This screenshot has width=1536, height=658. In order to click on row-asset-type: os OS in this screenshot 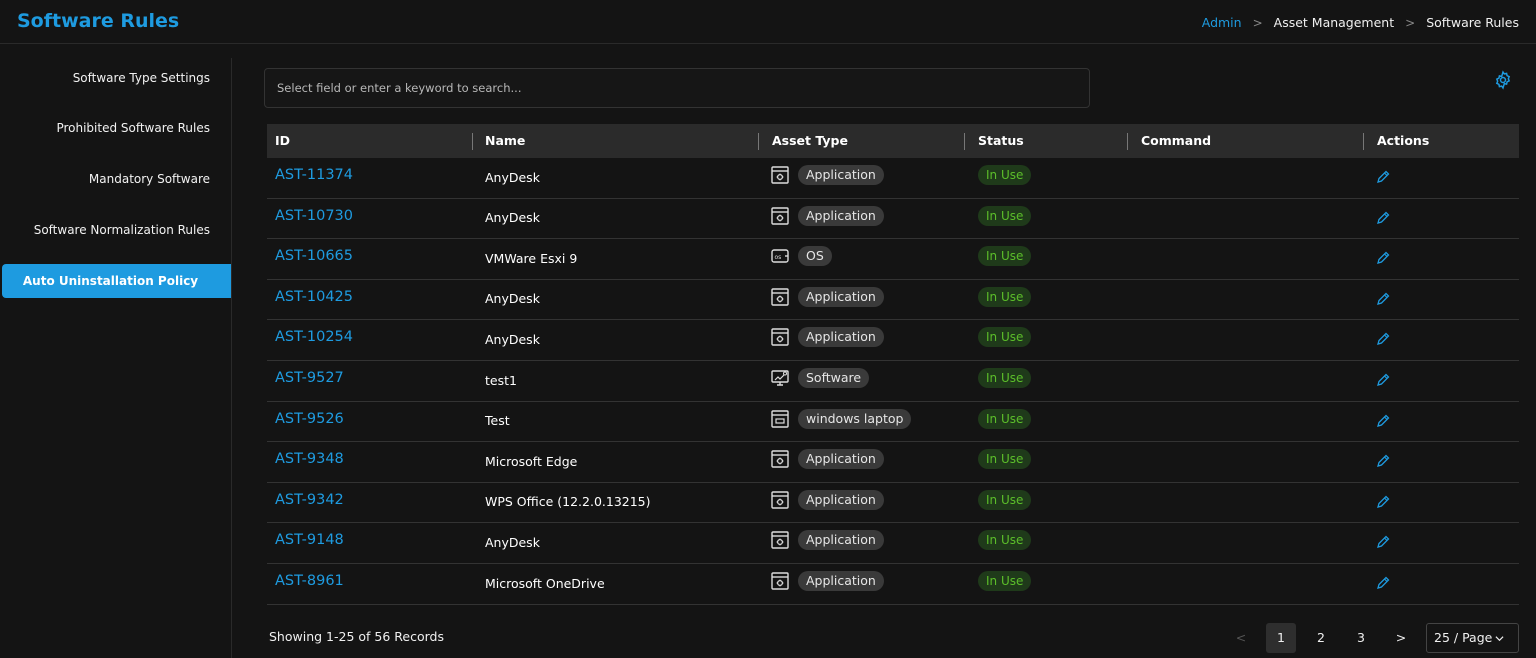, I will do `click(801, 256)`.